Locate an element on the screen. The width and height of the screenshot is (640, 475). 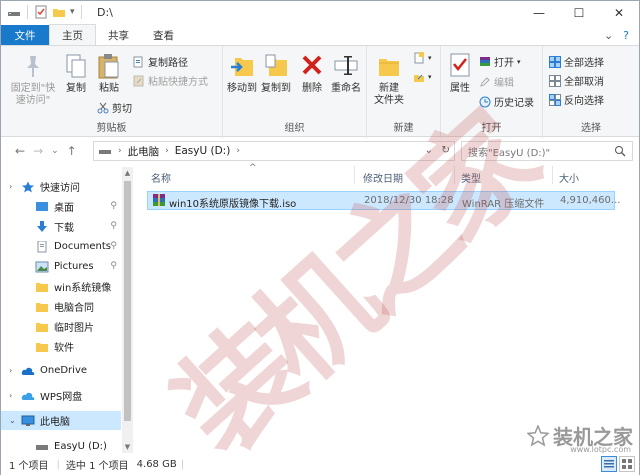
copy-to-label: 复制到 is located at coordinates (276, 88).